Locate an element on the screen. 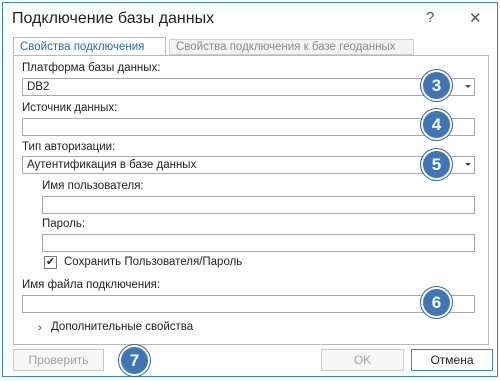  username-label: Имя пользователя: is located at coordinates (93, 186).